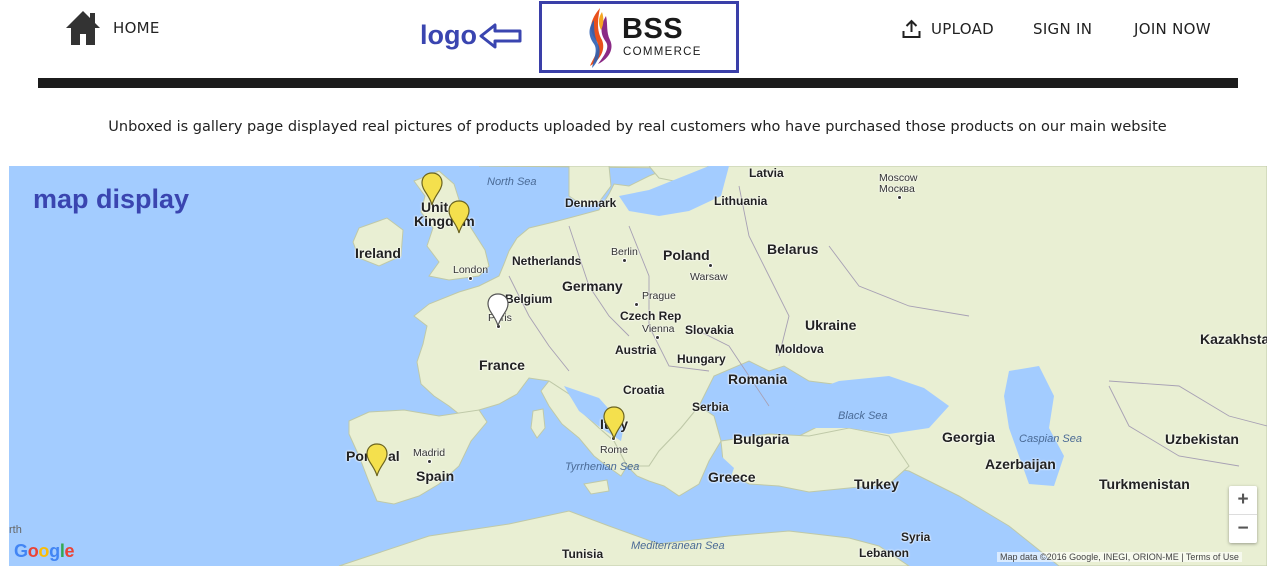  I want to click on nav-sign-in: SIGN IN, so click(1062, 29).